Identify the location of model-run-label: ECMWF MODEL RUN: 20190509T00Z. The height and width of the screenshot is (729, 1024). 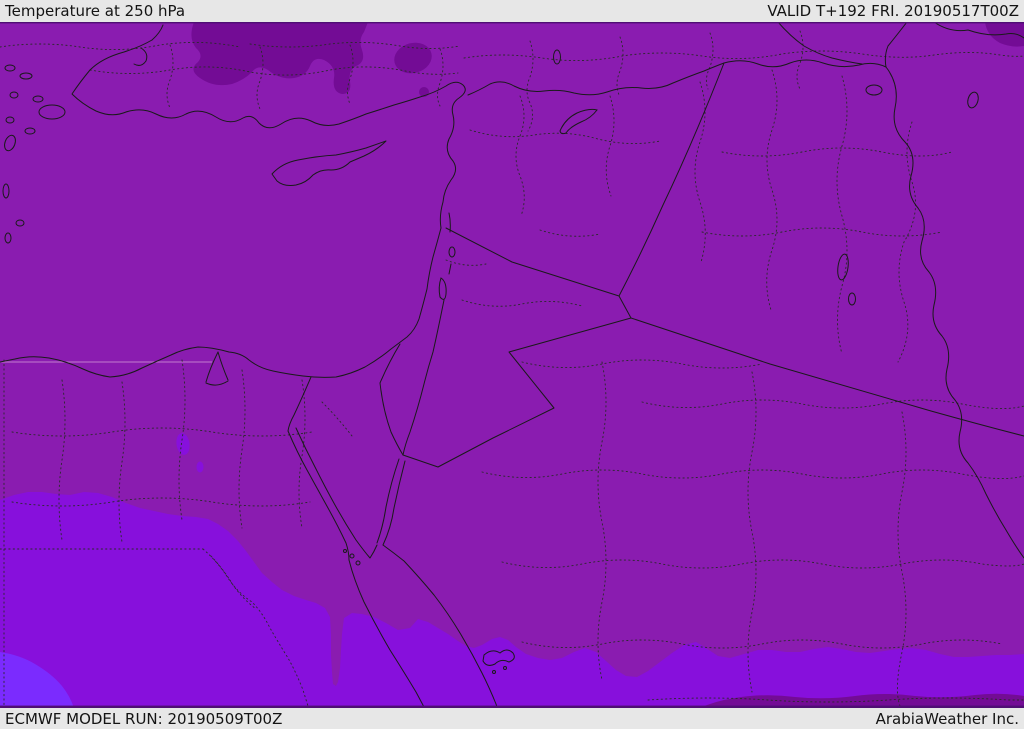
(144, 718).